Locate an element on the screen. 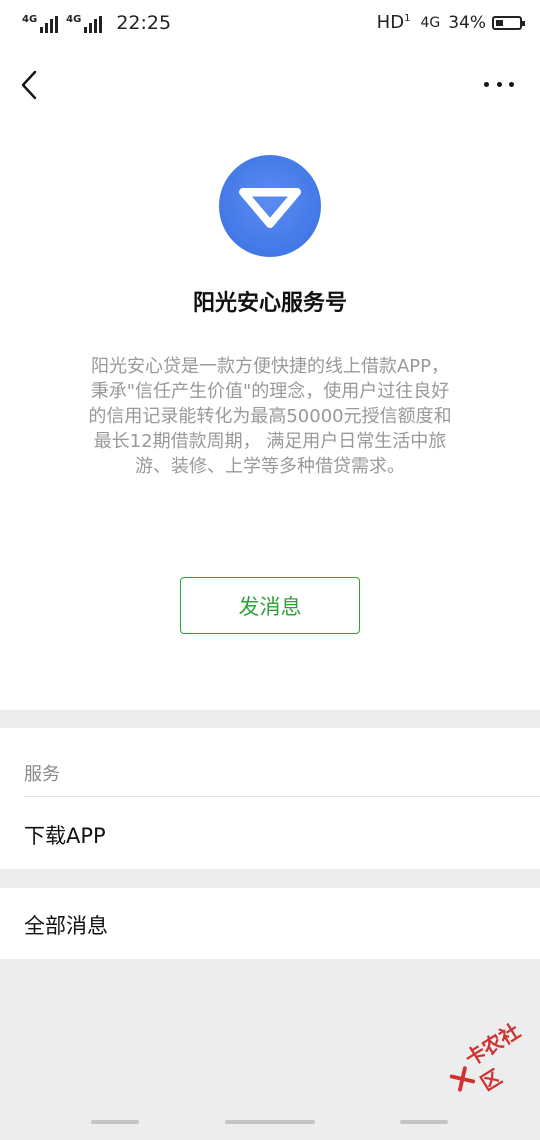 This screenshot has height=1140, width=540. account-logo is located at coordinates (270, 206).